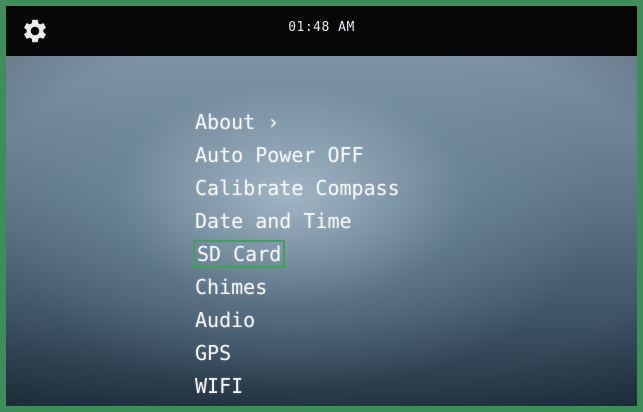 The width and height of the screenshot is (643, 412). I want to click on menu-item-label: SD Card, so click(239, 254).